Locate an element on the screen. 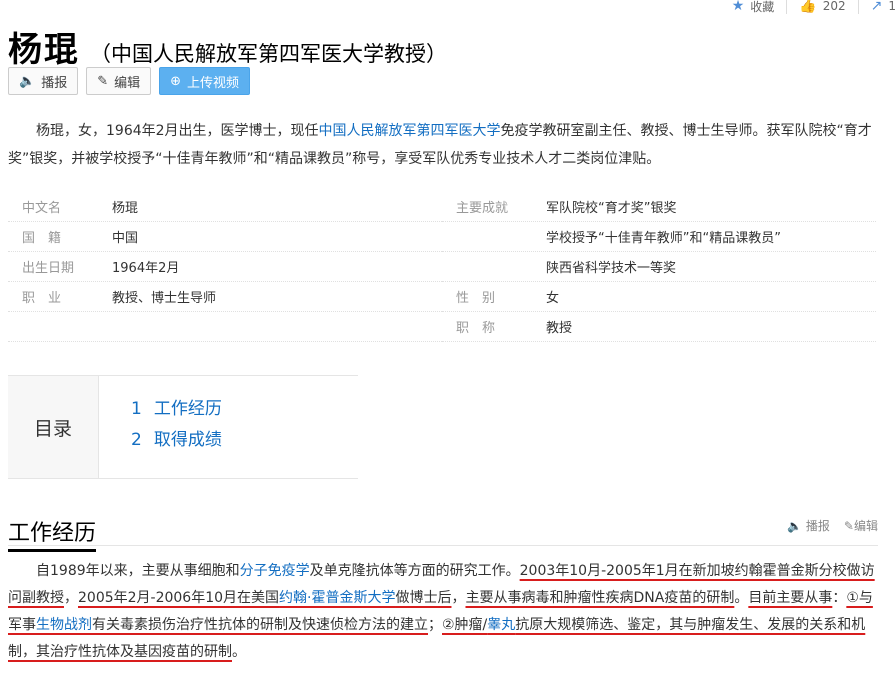 Image resolution: width=896 pixels, height=675 pixels. info-row: 性 别女 is located at coordinates (659, 297).